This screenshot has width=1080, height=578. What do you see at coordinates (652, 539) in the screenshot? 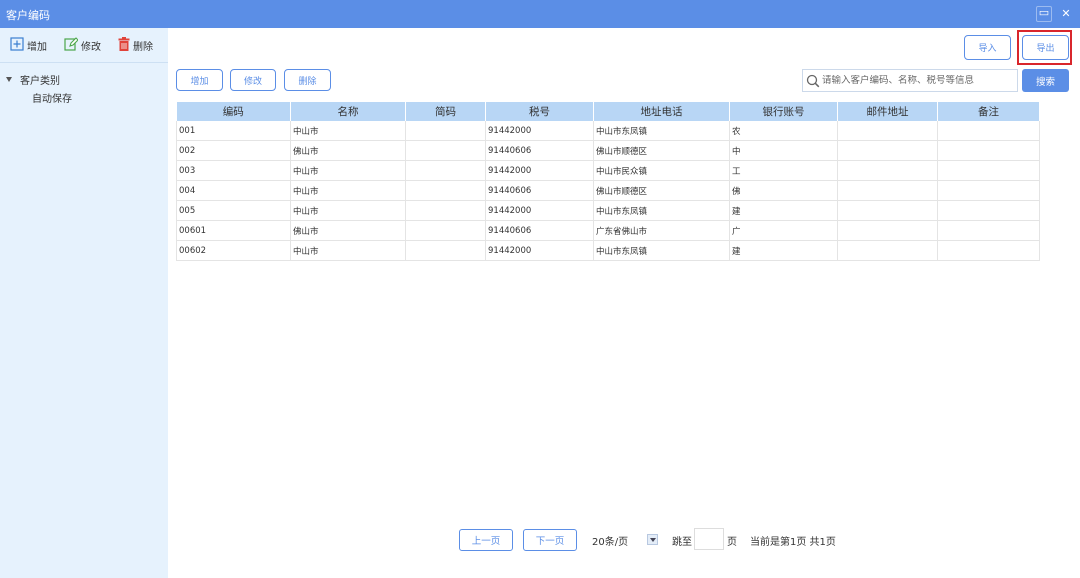
I see `chevron-down-icon` at bounding box center [652, 539].